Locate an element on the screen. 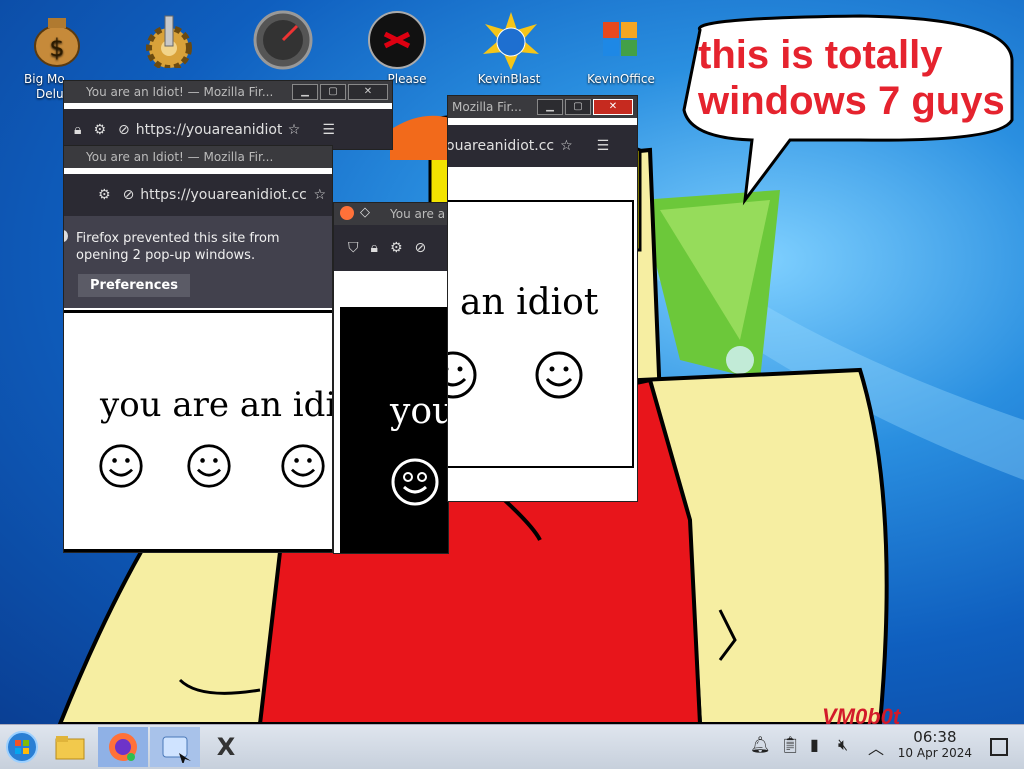 This screenshot has width=1024, height=769. taskbar-x-app: X is located at coordinates (226, 747).